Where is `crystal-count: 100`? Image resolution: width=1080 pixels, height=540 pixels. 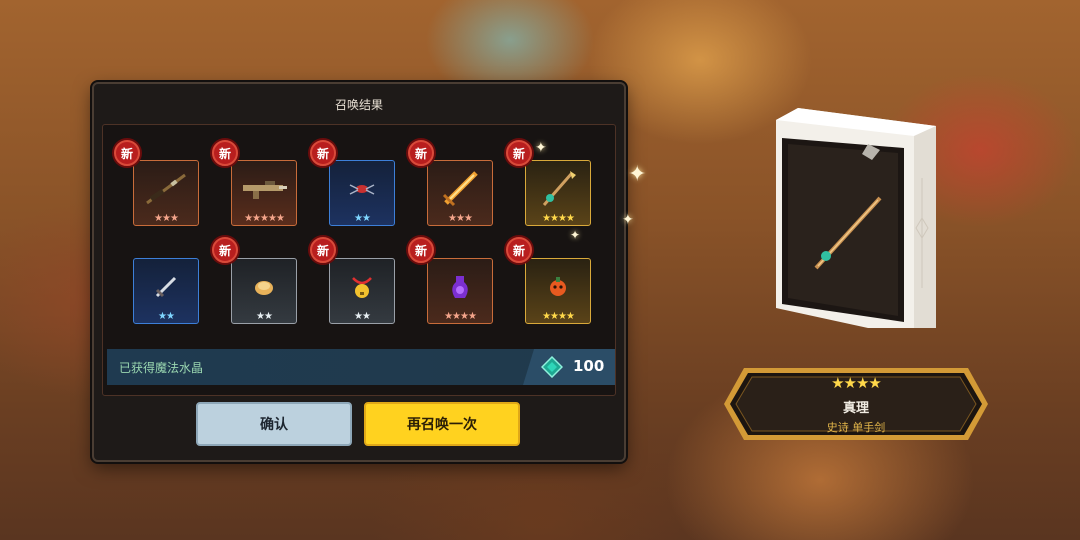 crystal-count: 100 is located at coordinates (589, 366).